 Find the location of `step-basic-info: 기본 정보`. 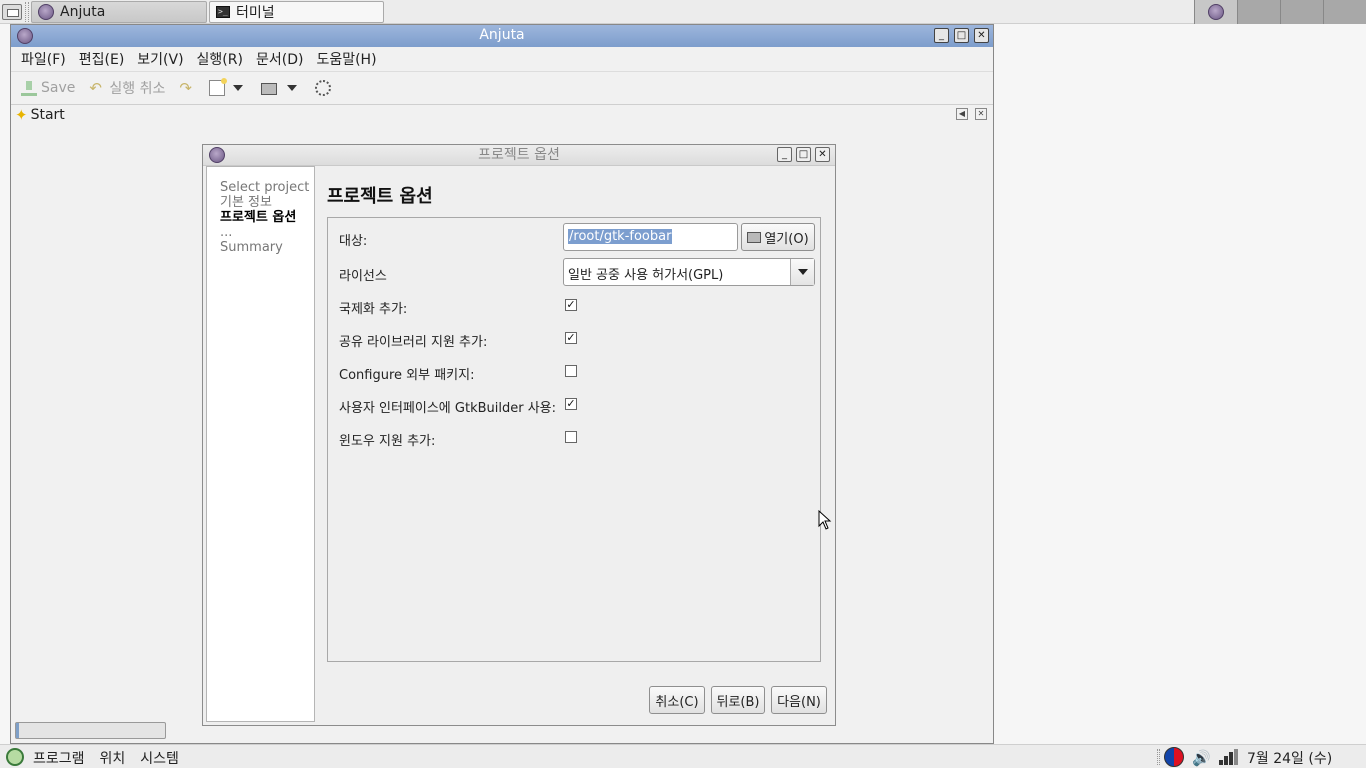

step-basic-info: 기본 정보 is located at coordinates (246, 202).